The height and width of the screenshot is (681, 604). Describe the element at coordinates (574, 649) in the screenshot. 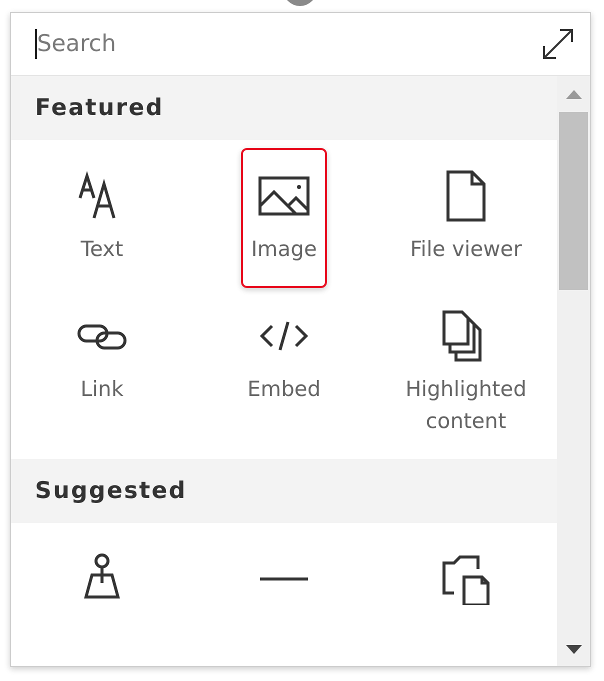

I see `scroll-down-icon` at that location.